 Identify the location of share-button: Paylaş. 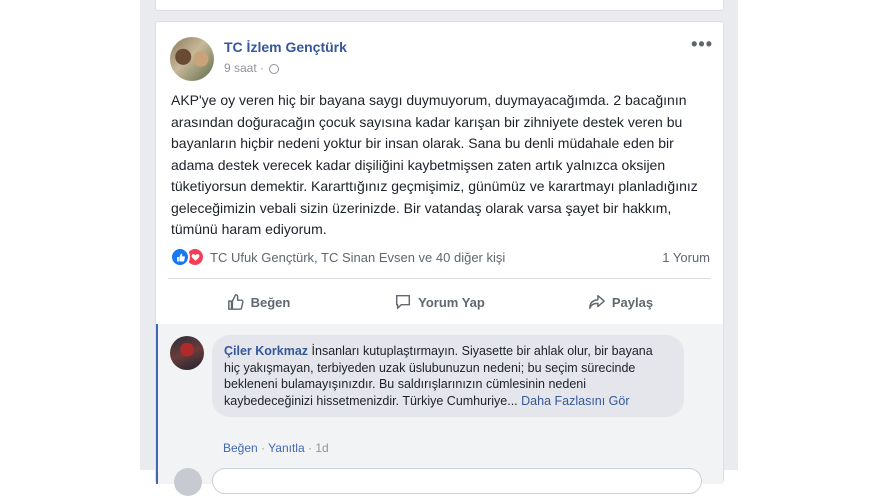
(620, 302).